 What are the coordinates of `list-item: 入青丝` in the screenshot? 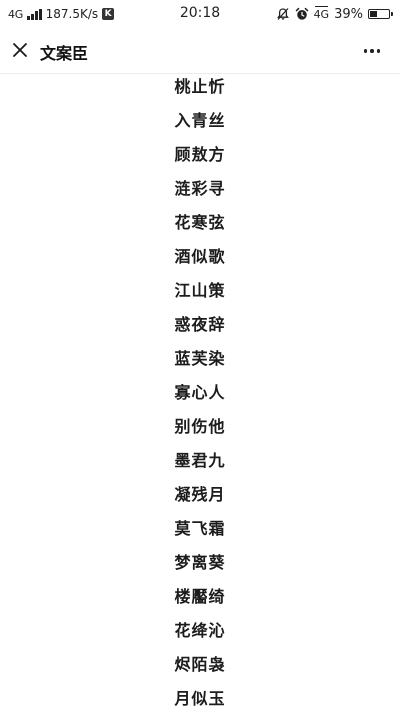 It's located at (200, 120).